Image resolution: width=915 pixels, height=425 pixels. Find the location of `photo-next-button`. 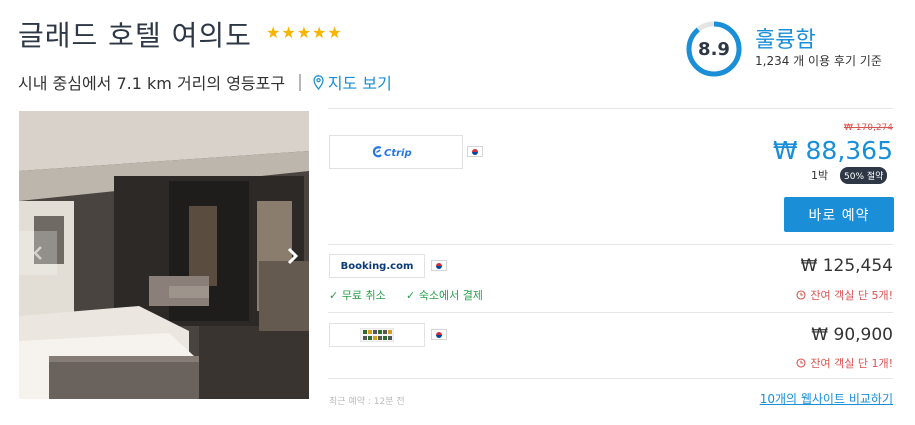

photo-next-button is located at coordinates (292, 256).